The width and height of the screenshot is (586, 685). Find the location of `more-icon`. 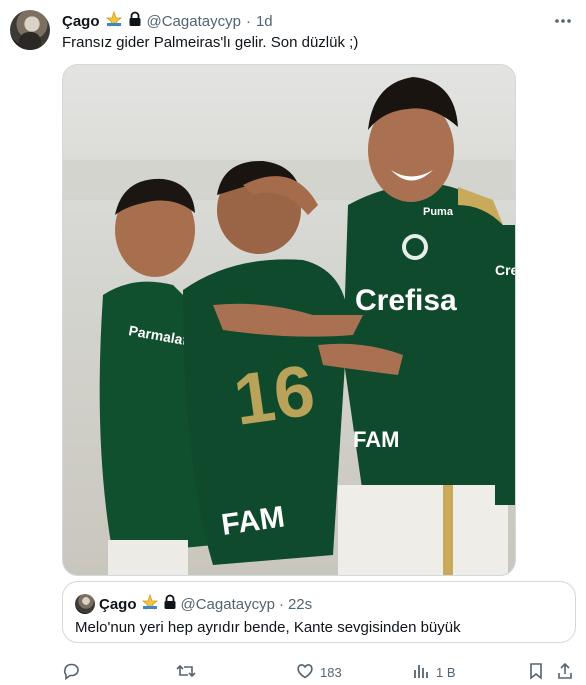

more-icon is located at coordinates (563, 20).